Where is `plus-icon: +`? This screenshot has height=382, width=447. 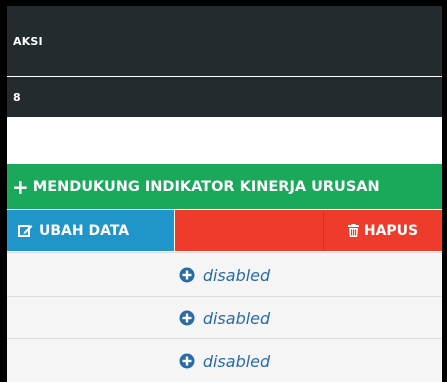
plus-icon: + is located at coordinates (20, 186).